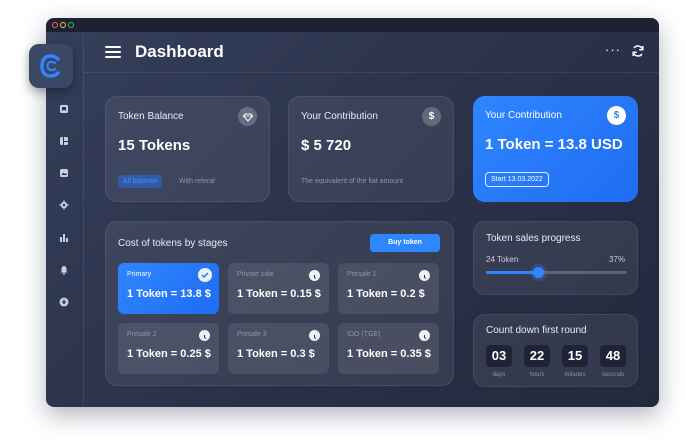 This screenshot has height=444, width=686. I want to click on stage-card-ido-tge: IDO (TGE) 1 Token = 0.35 $, so click(388, 348).